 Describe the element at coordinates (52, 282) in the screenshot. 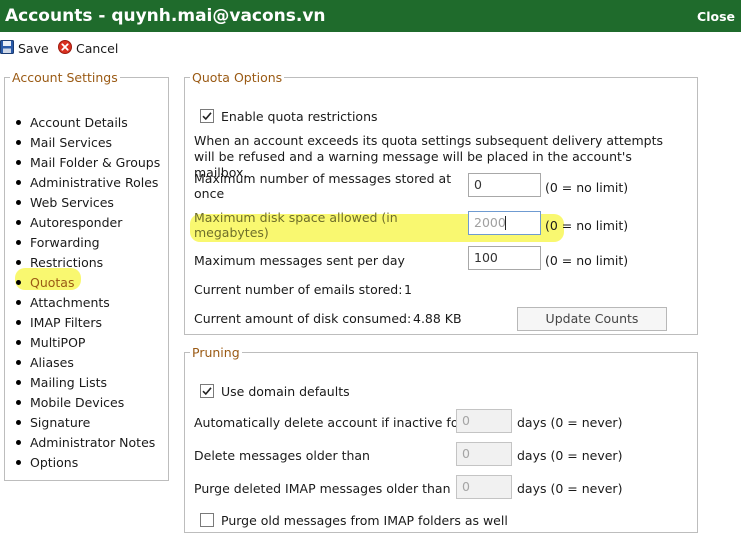

I see `sidebar-item-label: Quotas` at that location.